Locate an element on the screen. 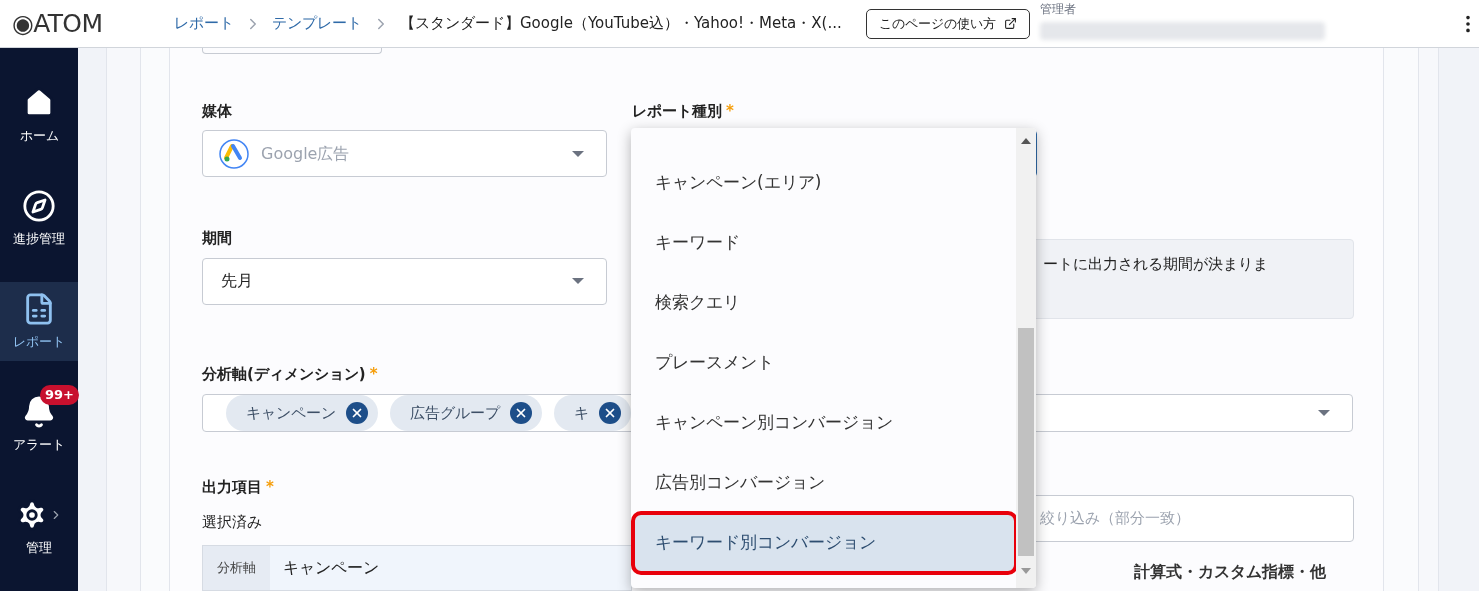  breadcrumb-link: レポート is located at coordinates (204, 23).